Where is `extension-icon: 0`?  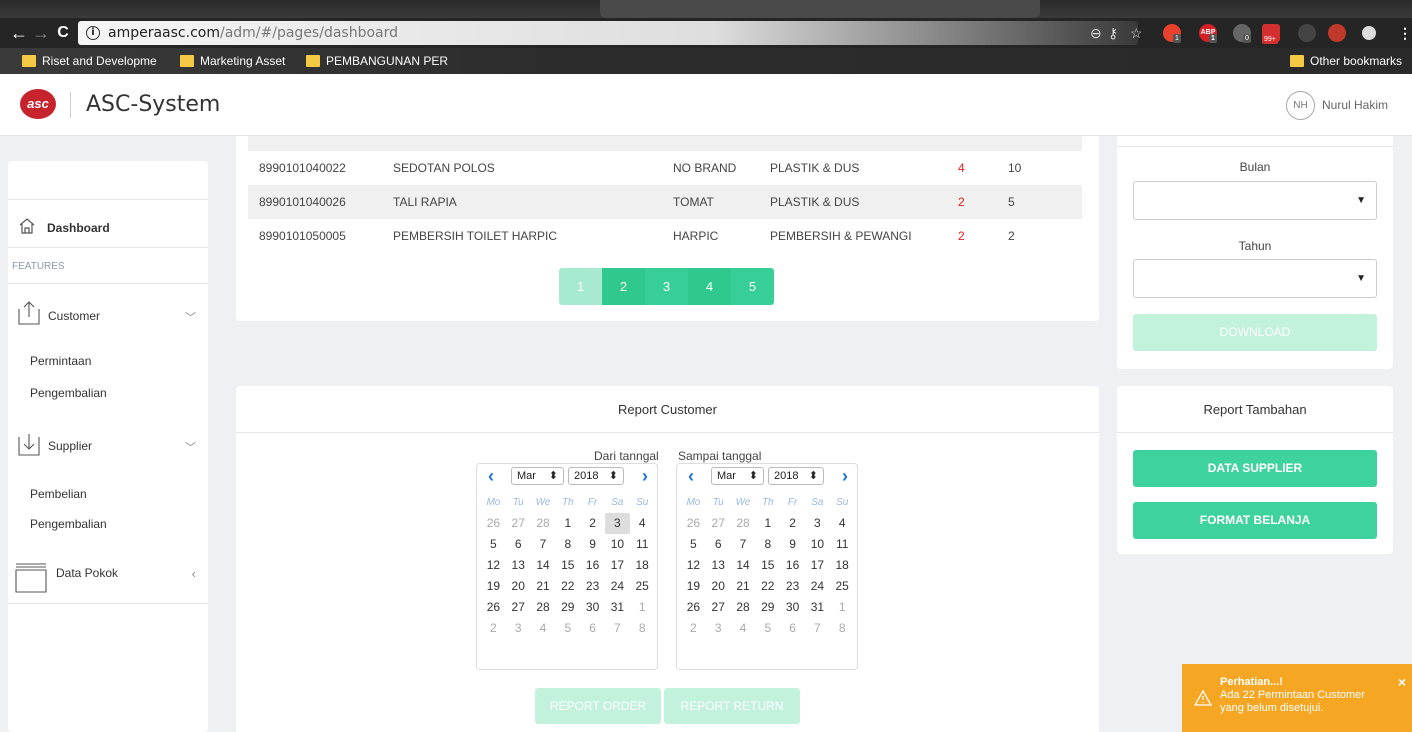
extension-icon: 0 is located at coordinates (1242, 33).